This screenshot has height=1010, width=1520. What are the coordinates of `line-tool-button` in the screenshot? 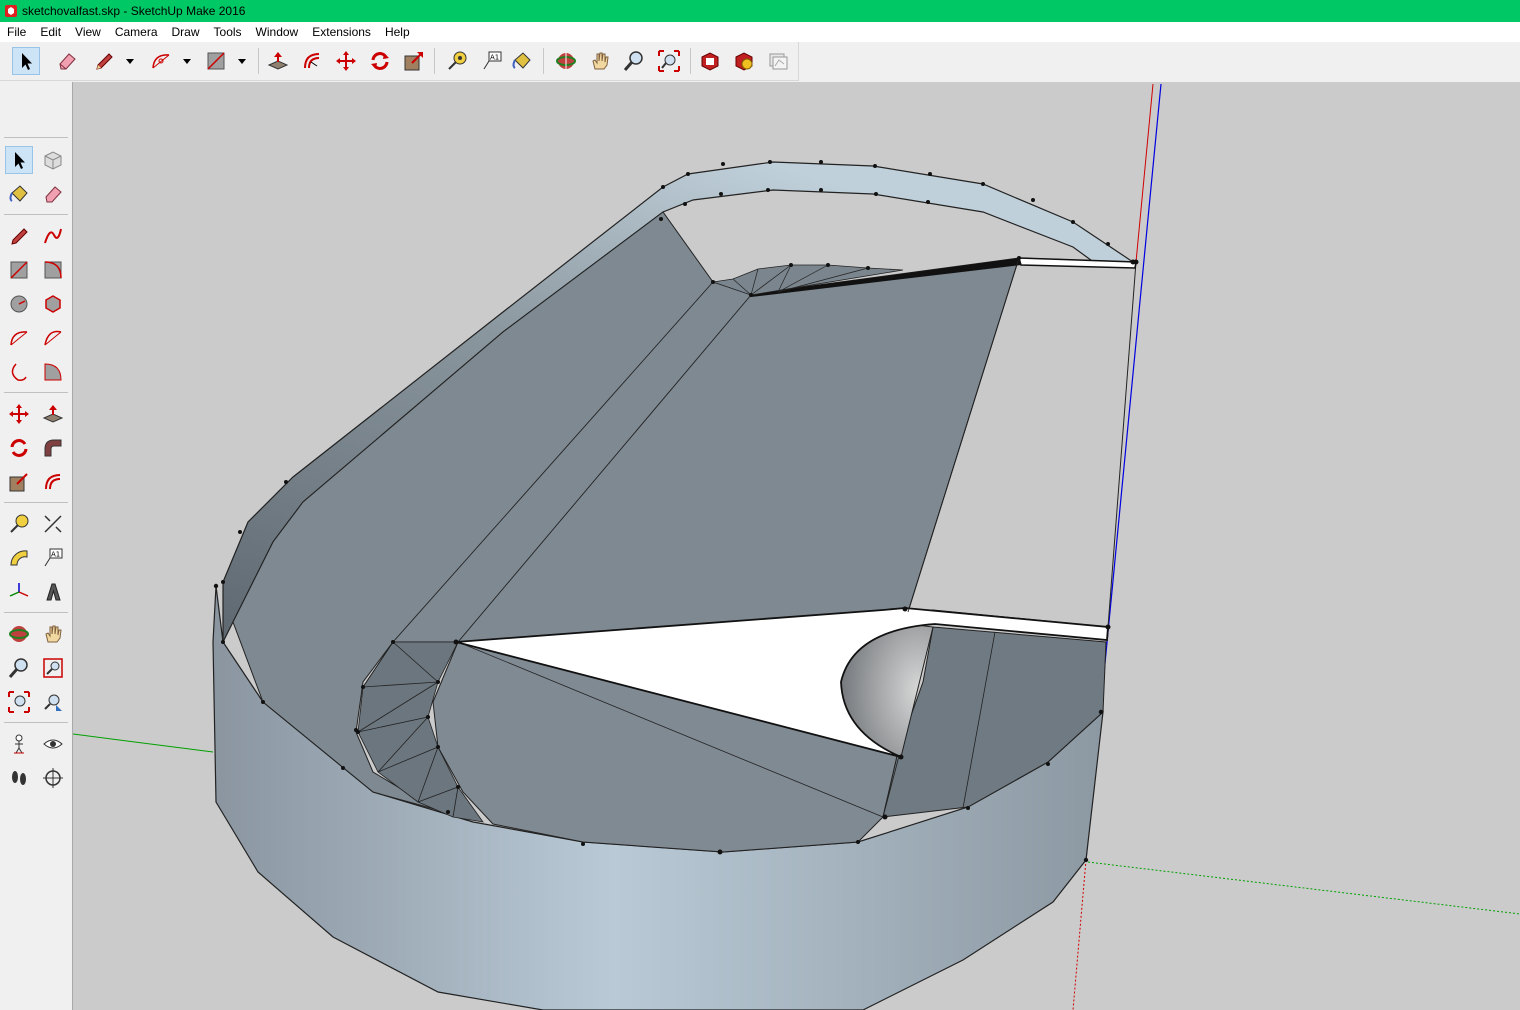 It's located at (19, 236).